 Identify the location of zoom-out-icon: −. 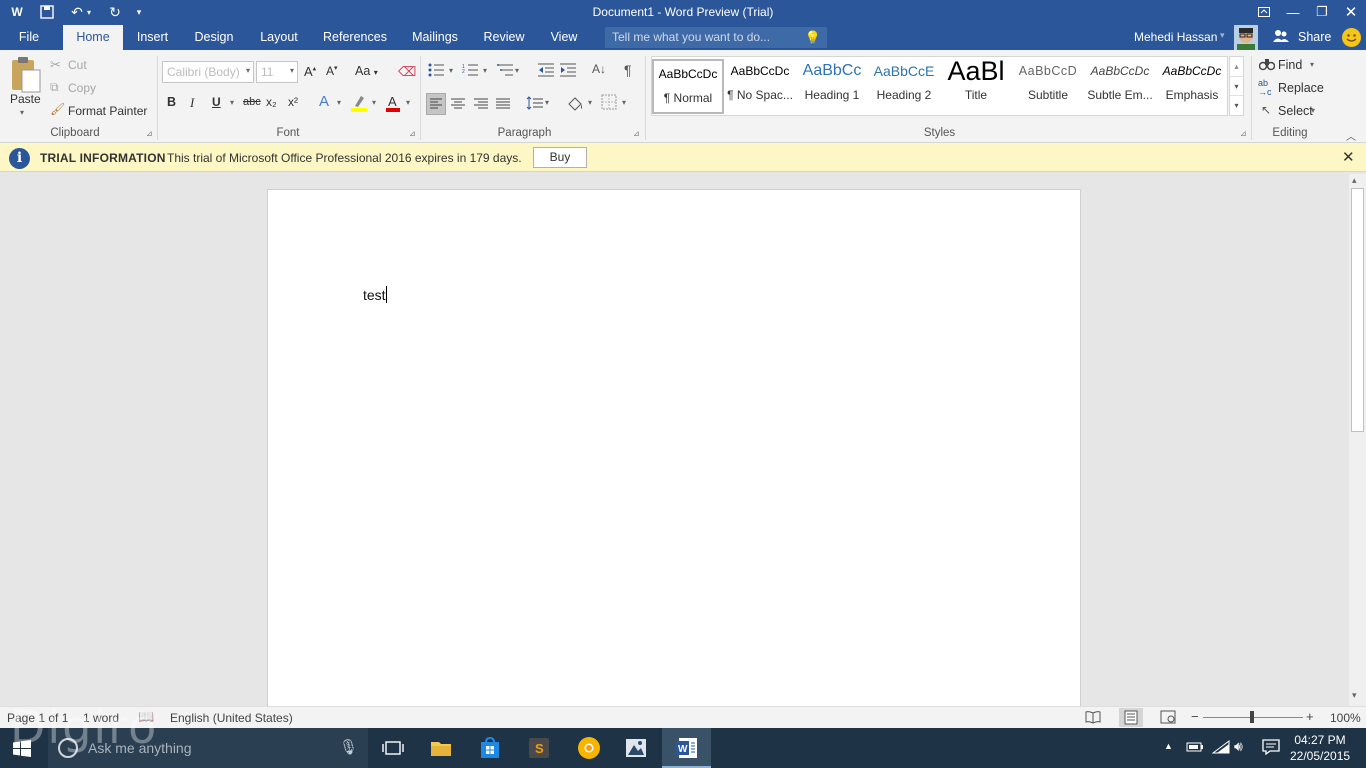
(1195, 716).